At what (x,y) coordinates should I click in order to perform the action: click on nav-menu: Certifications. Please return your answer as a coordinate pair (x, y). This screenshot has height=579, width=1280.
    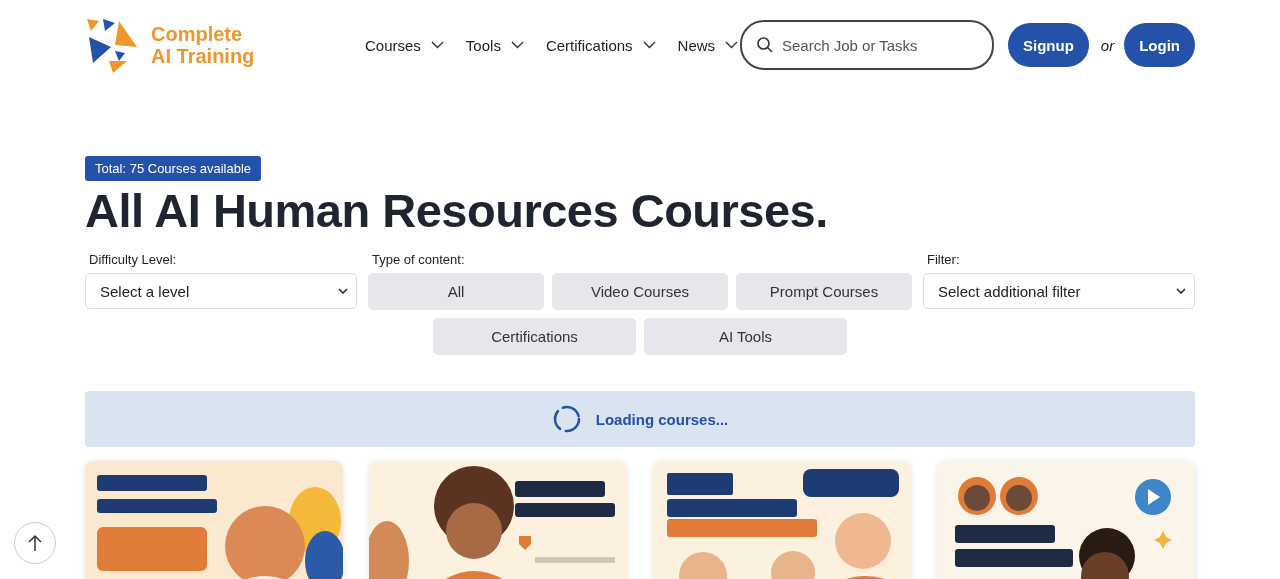
    Looking at the image, I should click on (600, 45).